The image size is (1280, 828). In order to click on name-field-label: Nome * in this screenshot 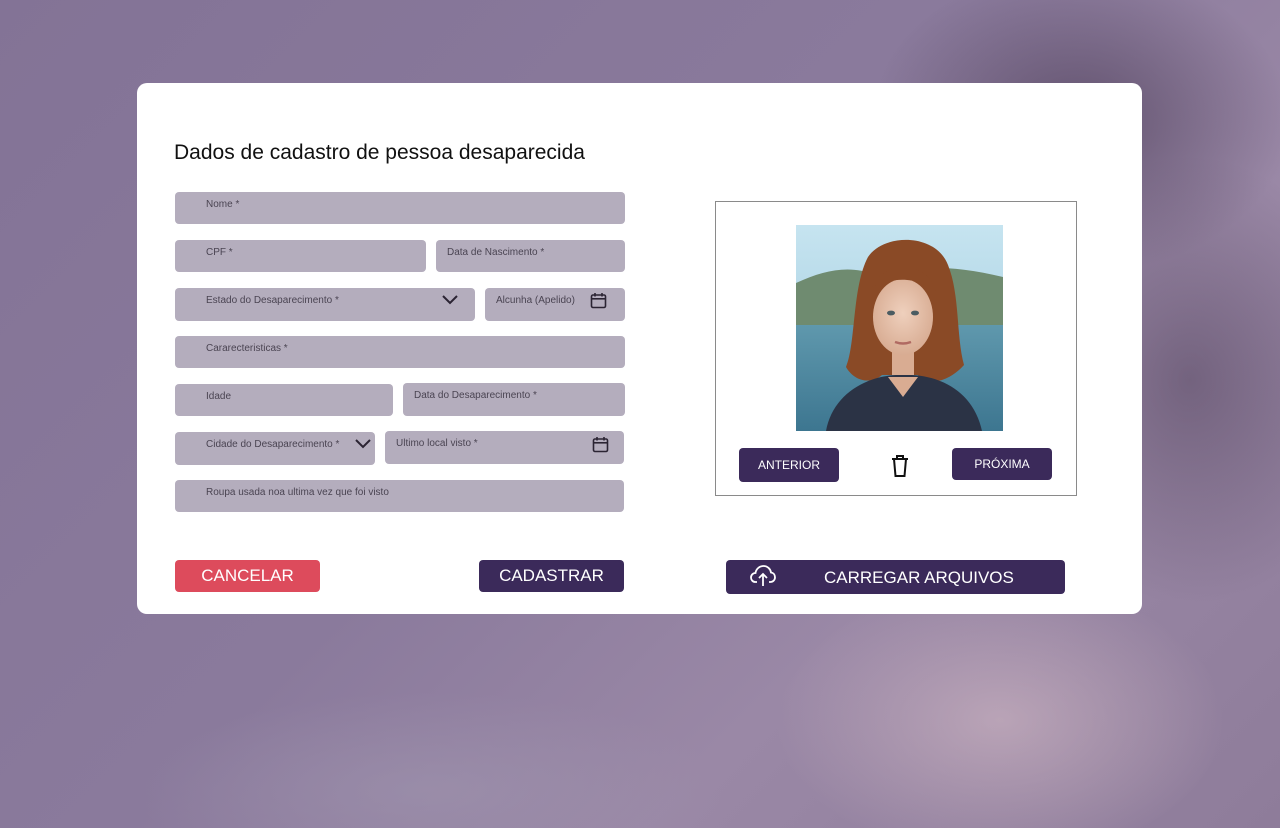, I will do `click(223, 204)`.